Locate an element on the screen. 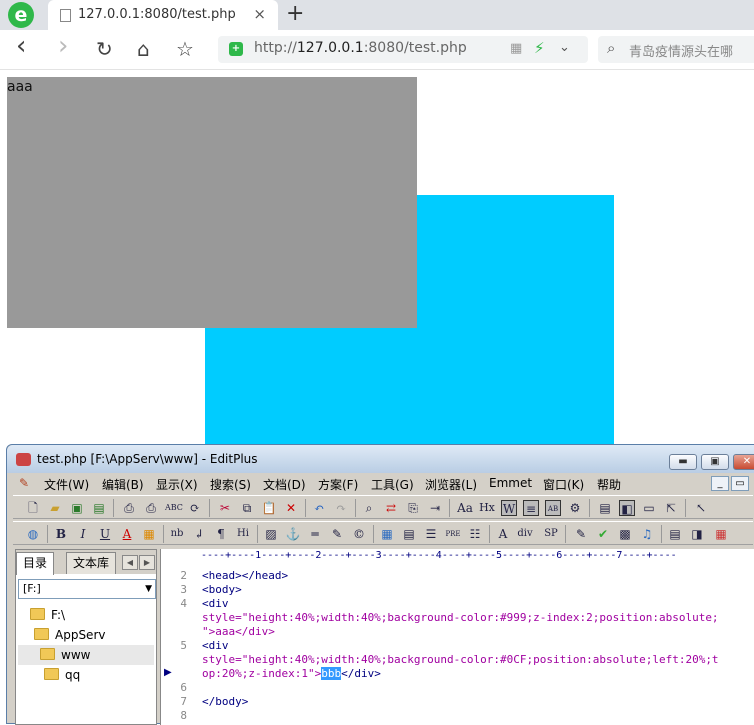 This screenshot has width=754, height=725. menu-project: 方案(F) is located at coordinates (338, 484).